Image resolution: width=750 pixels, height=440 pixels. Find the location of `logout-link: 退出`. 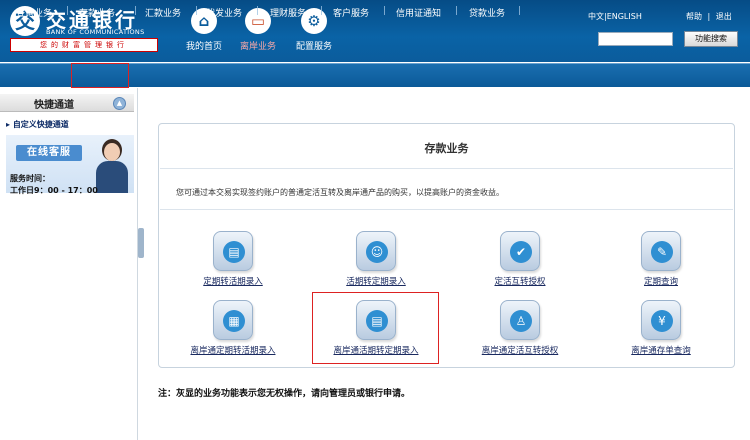

logout-link: 退出 is located at coordinates (724, 16).